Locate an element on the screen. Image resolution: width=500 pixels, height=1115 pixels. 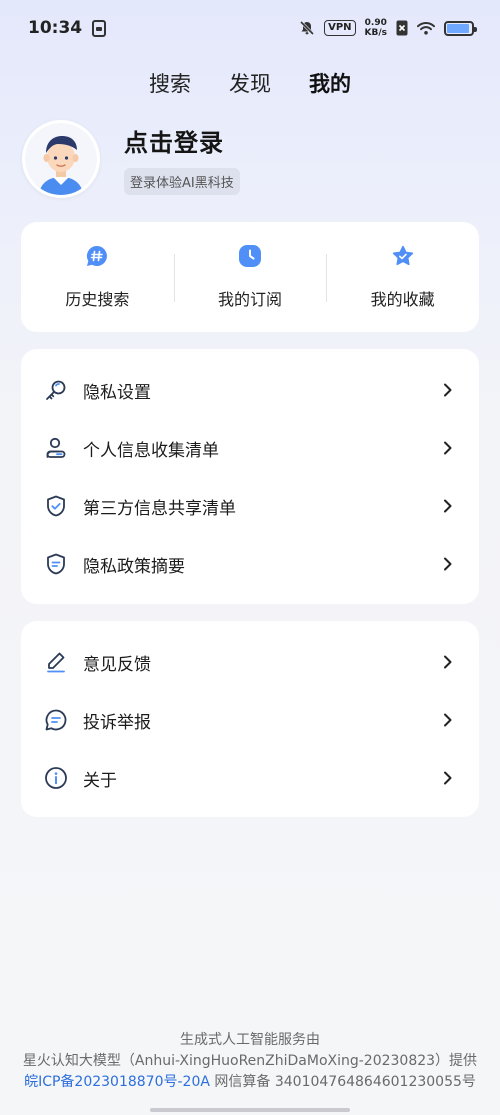
tab-discover: 发现 is located at coordinates (250, 83).